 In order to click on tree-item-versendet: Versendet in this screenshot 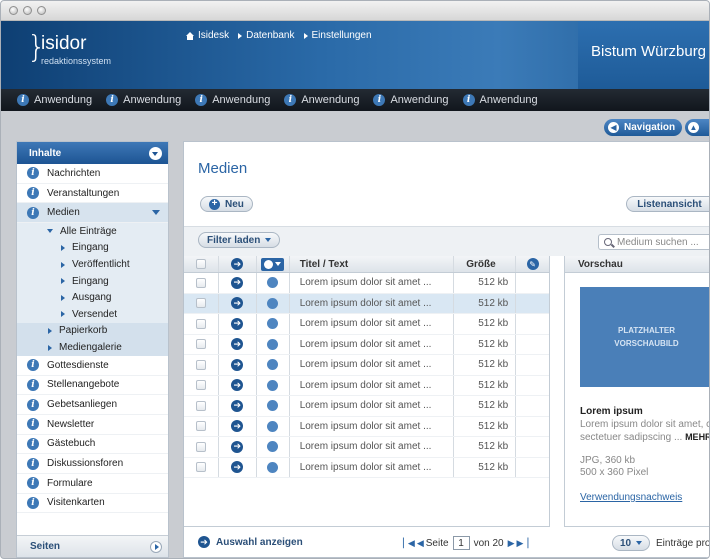, I will do `click(92, 314)`.